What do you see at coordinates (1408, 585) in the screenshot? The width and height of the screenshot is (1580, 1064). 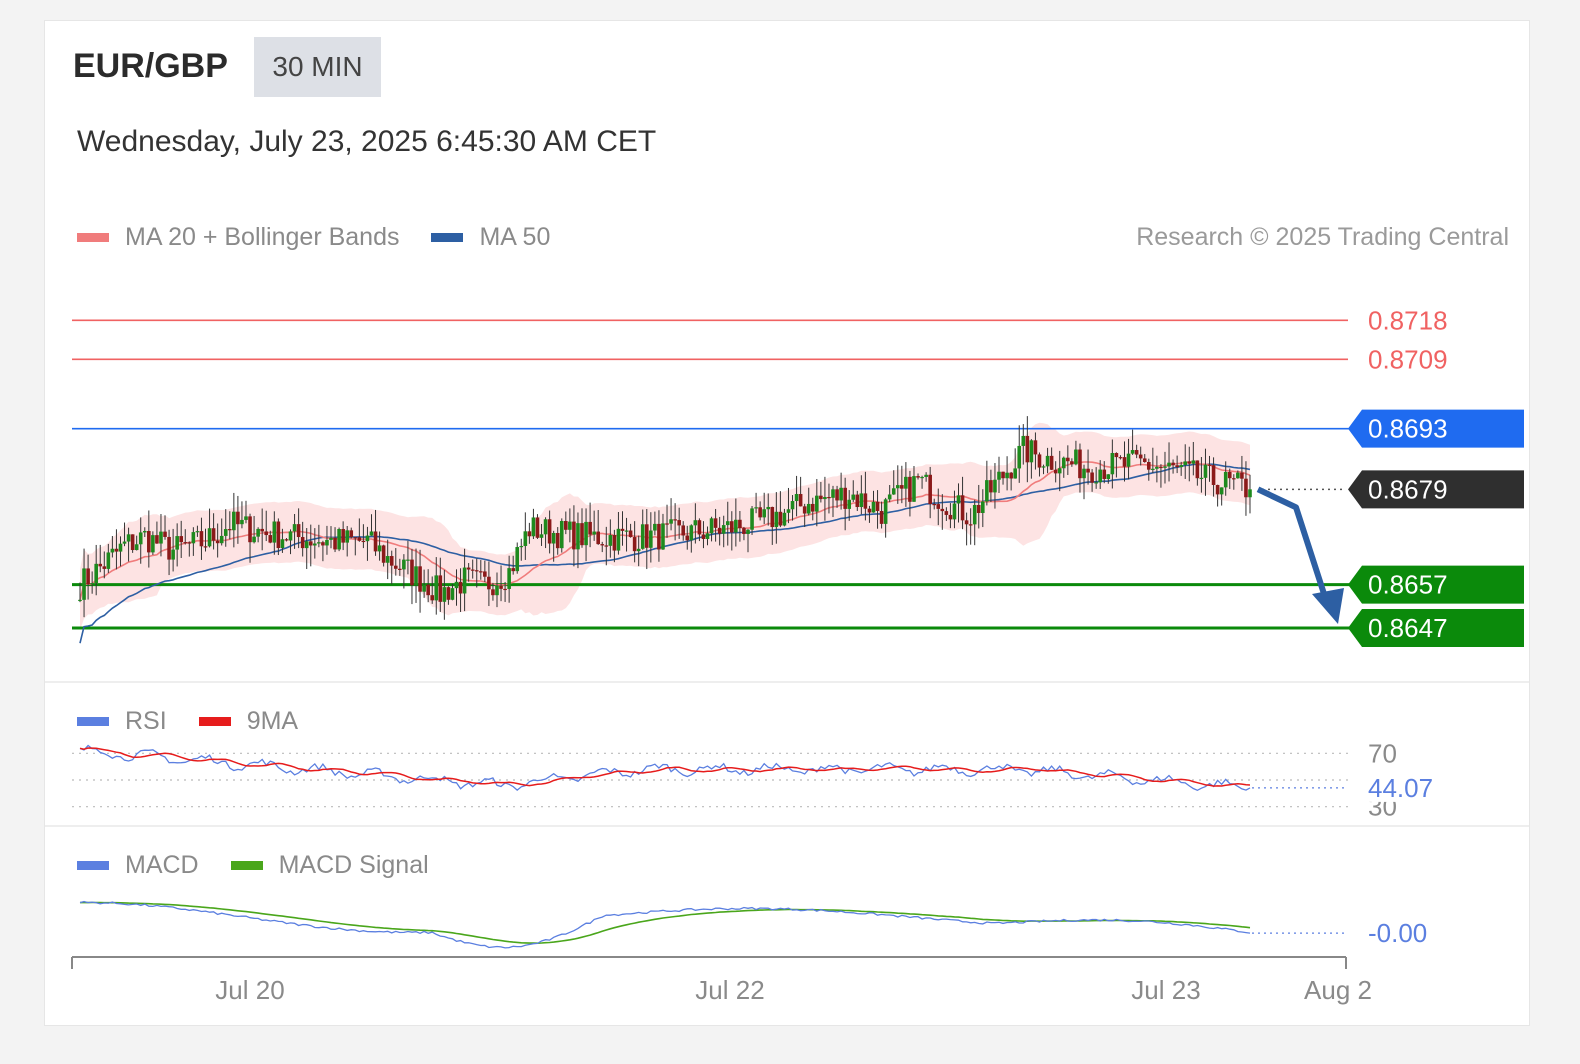 I see `level-label-support: 0.8657` at bounding box center [1408, 585].